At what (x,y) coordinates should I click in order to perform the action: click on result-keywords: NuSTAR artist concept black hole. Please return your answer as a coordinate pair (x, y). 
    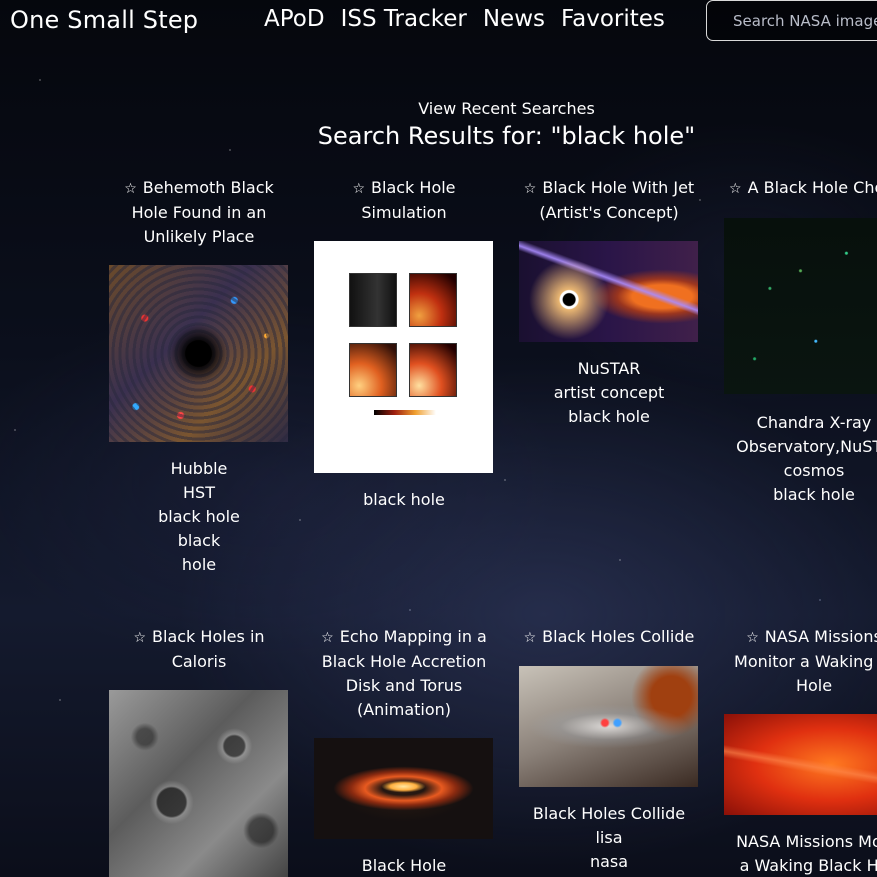
    Looking at the image, I should click on (609, 393).